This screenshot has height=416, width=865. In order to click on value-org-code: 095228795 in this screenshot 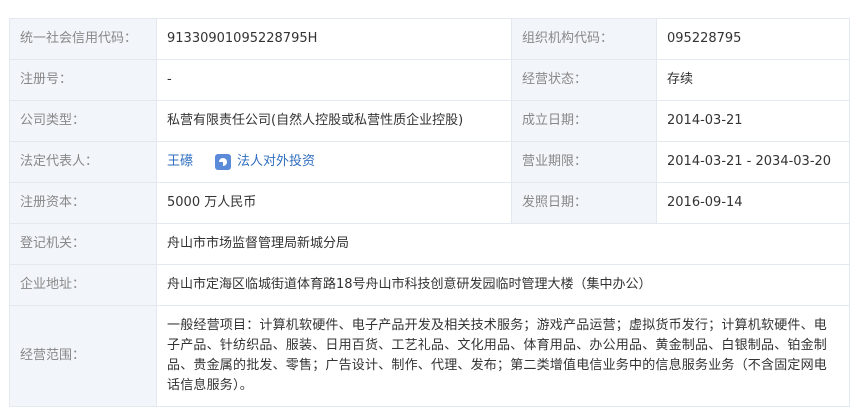, I will do `click(753, 39)`.